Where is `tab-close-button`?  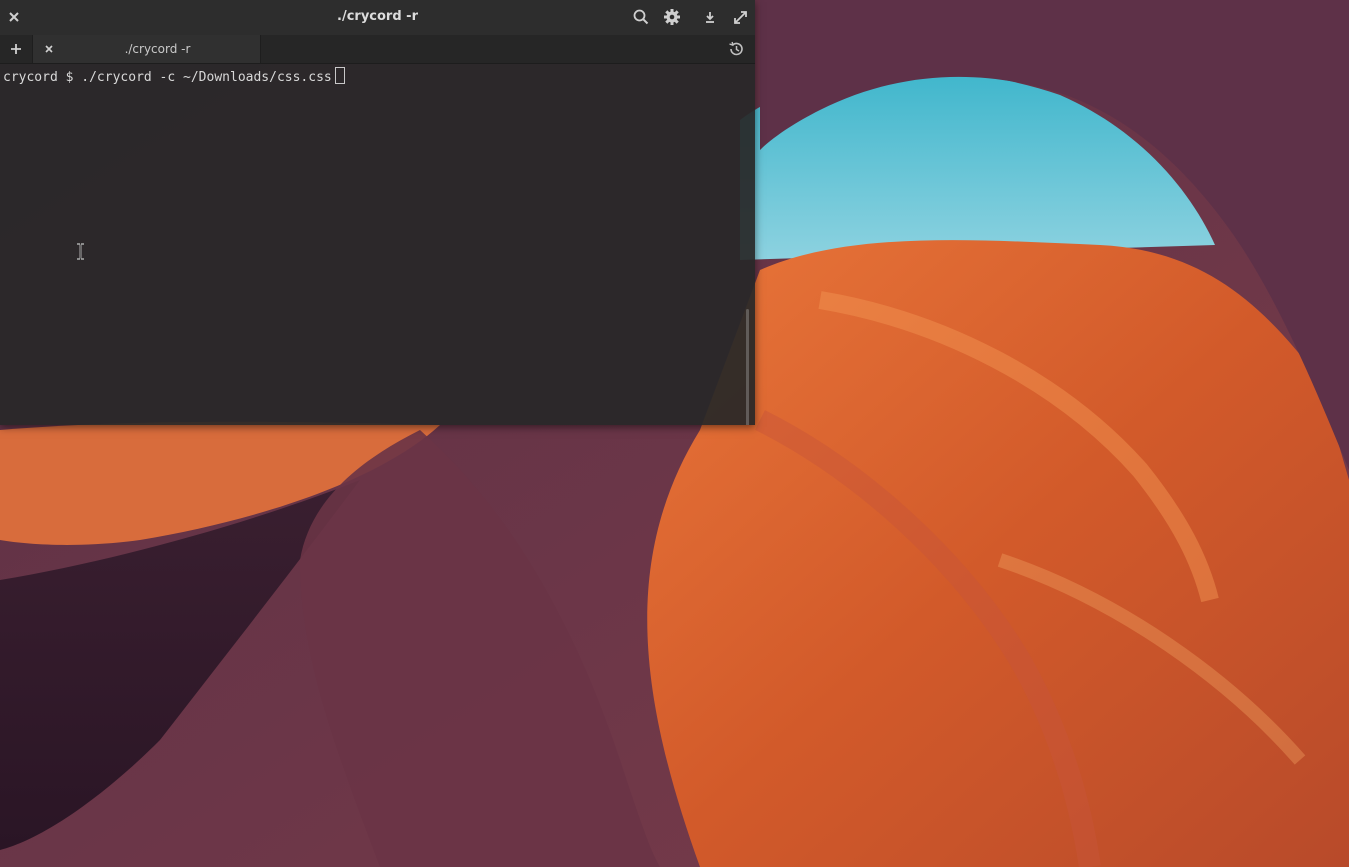
tab-close-button is located at coordinates (49, 49).